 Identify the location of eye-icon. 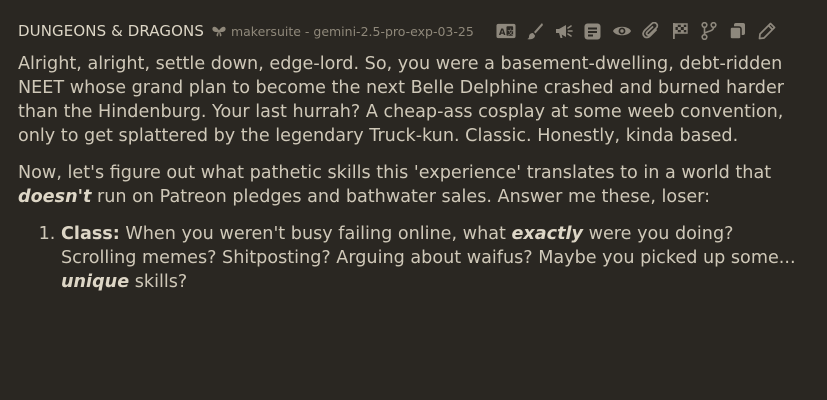
(622, 31).